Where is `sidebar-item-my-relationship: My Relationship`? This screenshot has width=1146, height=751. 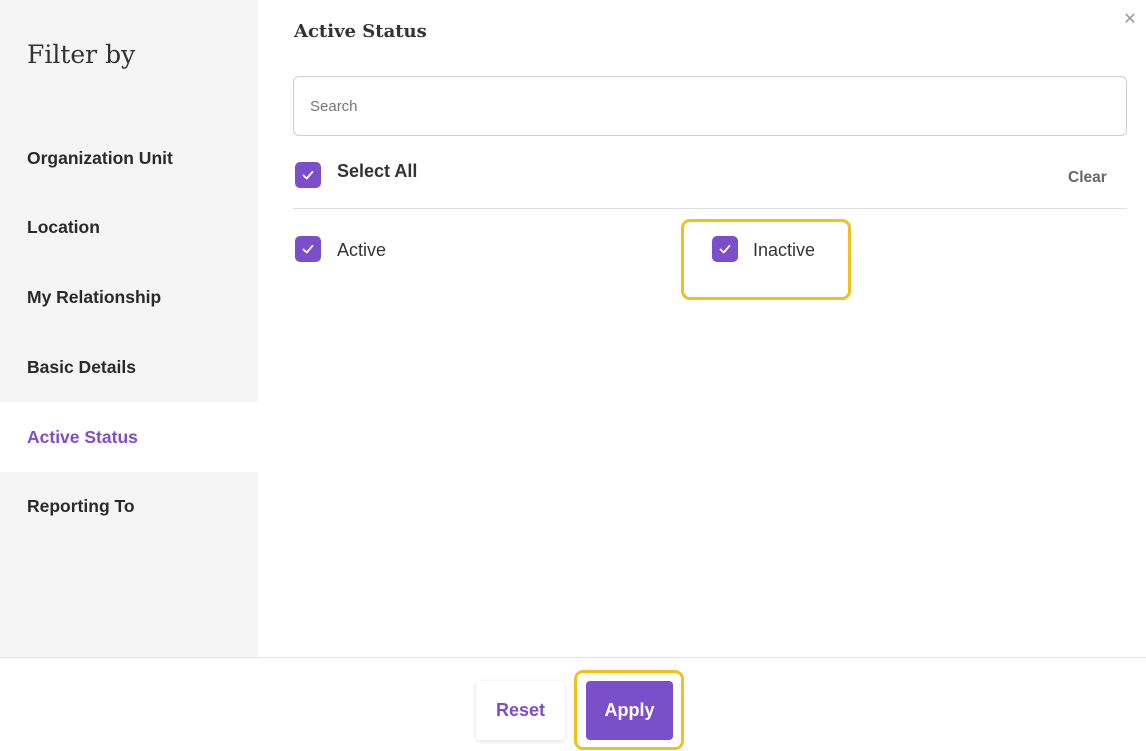
sidebar-item-my-relationship: My Relationship is located at coordinates (129, 297).